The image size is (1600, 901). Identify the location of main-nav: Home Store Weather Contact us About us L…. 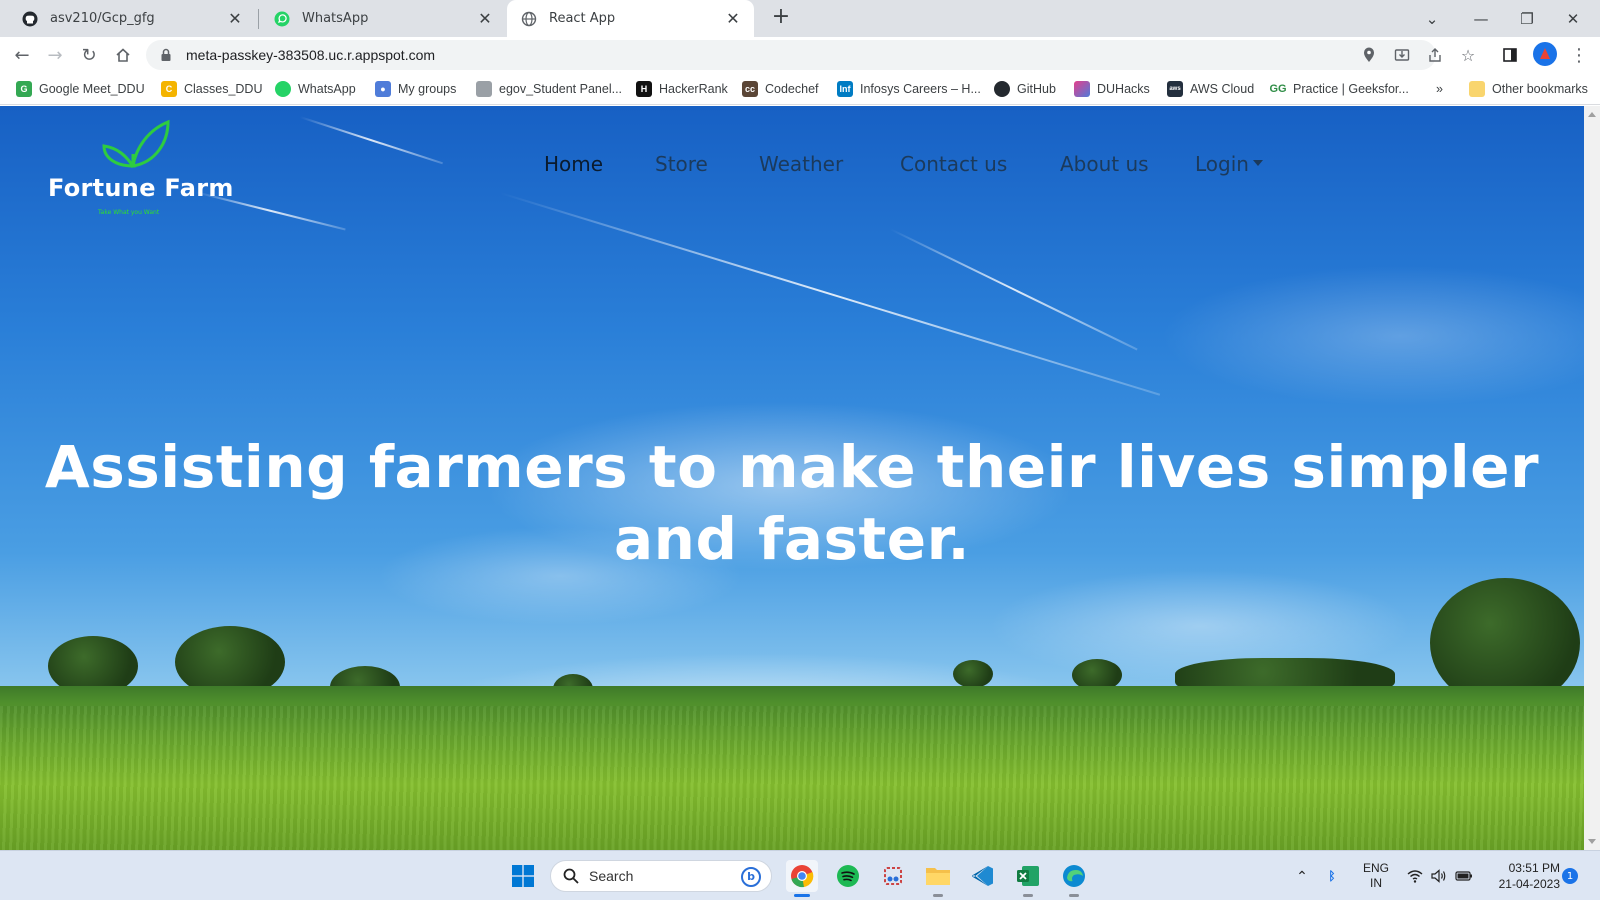
(792, 167).